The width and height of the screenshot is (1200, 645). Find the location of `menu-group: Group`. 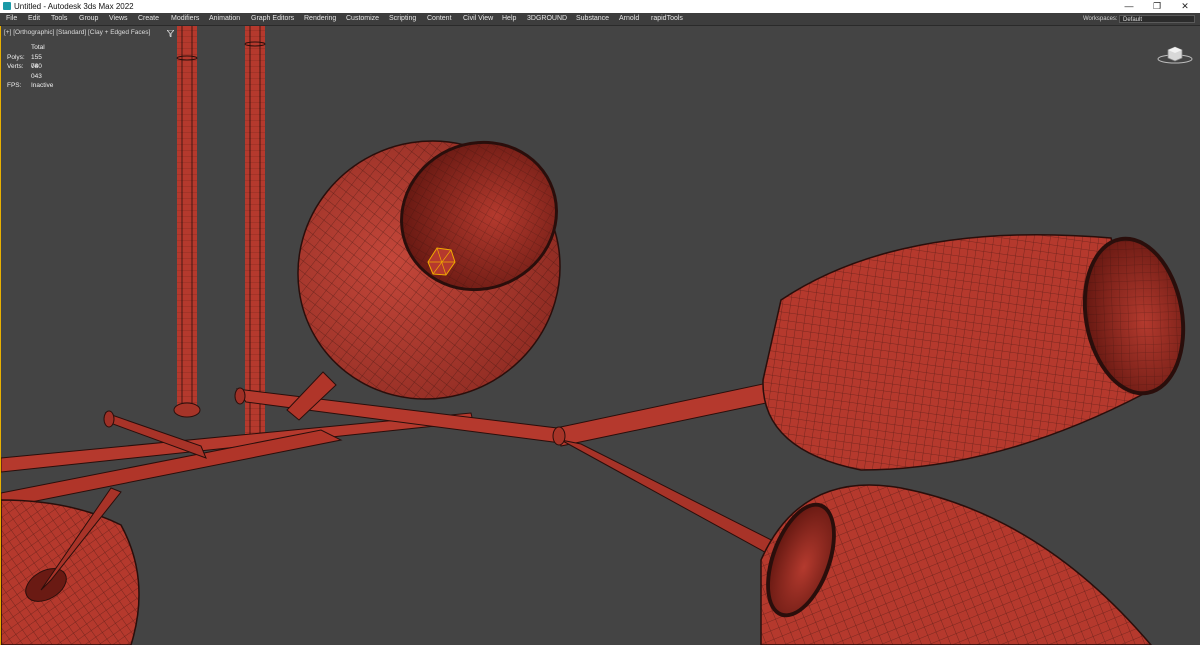

menu-group: Group is located at coordinates (88, 19).